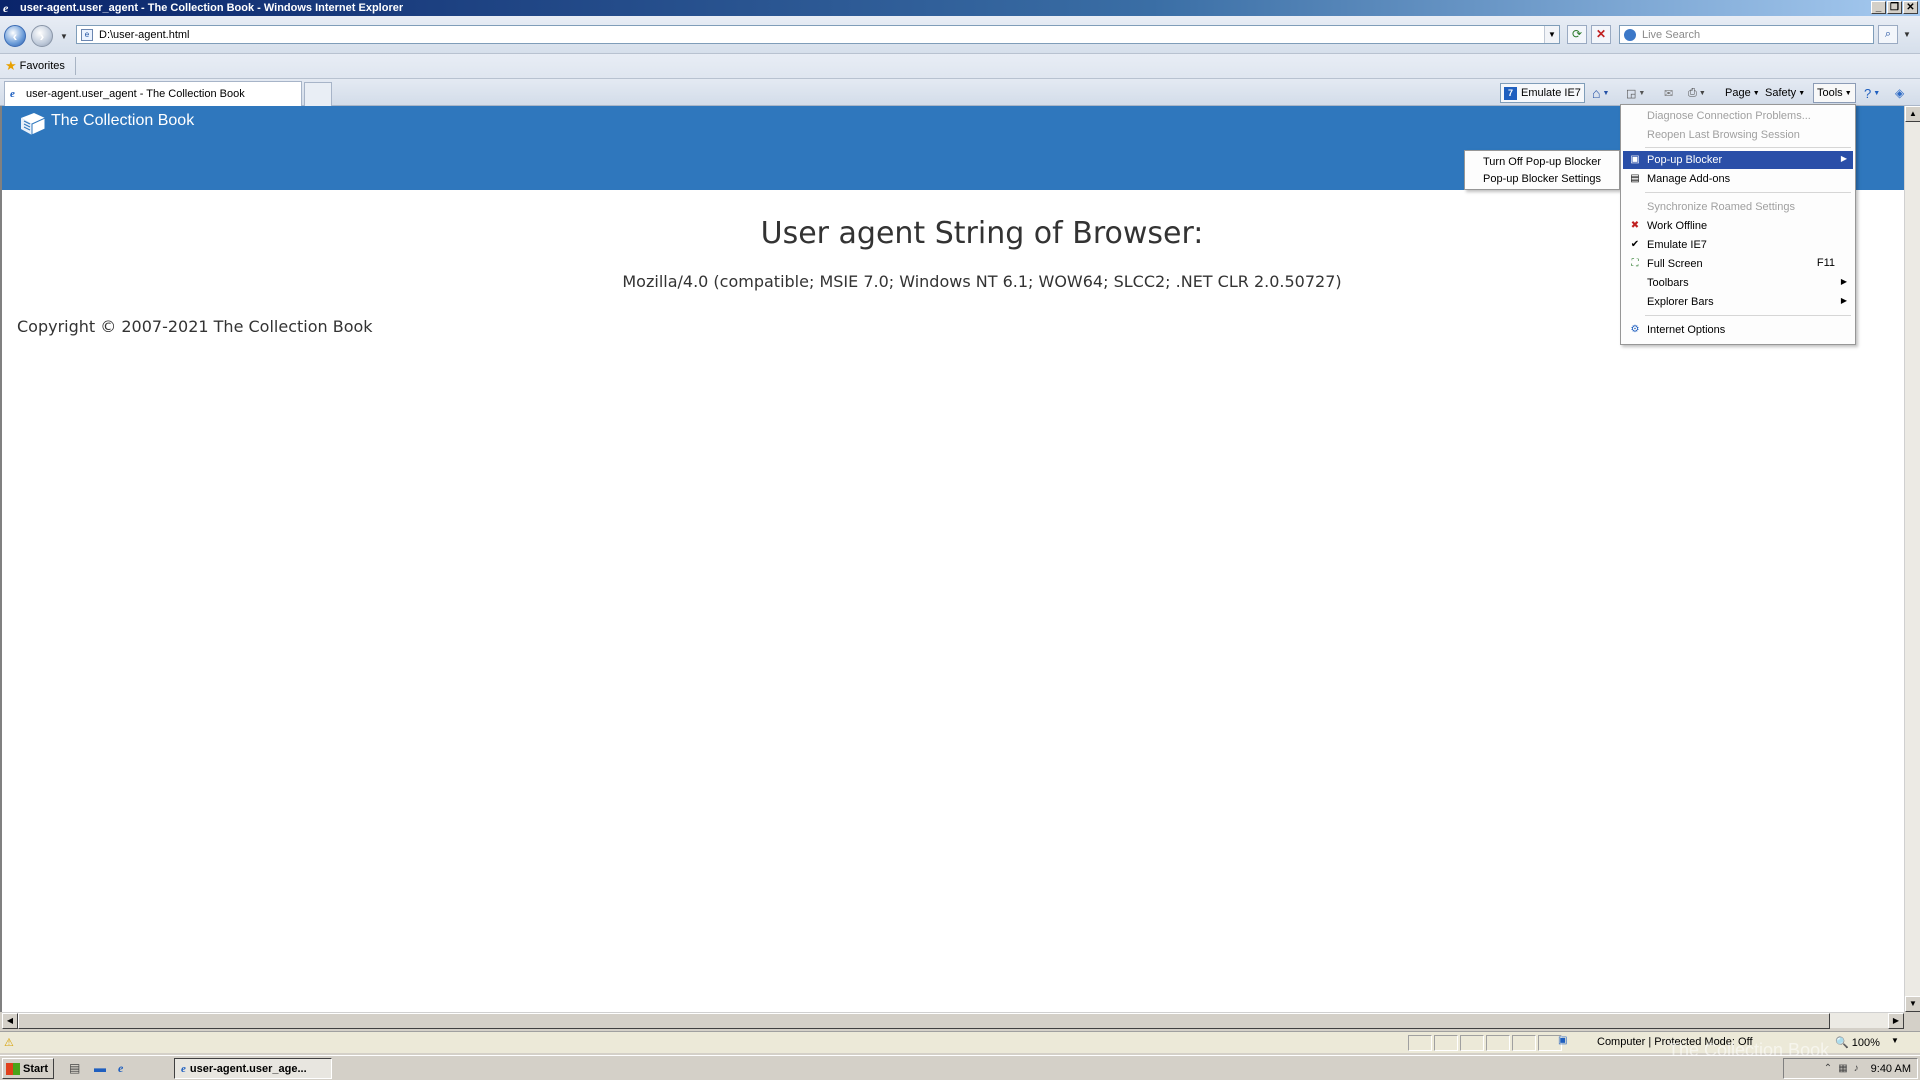 This screenshot has width=1920, height=1080. What do you see at coordinates (1872, 93) in the screenshot?
I see `help-button: ? ▼` at bounding box center [1872, 93].